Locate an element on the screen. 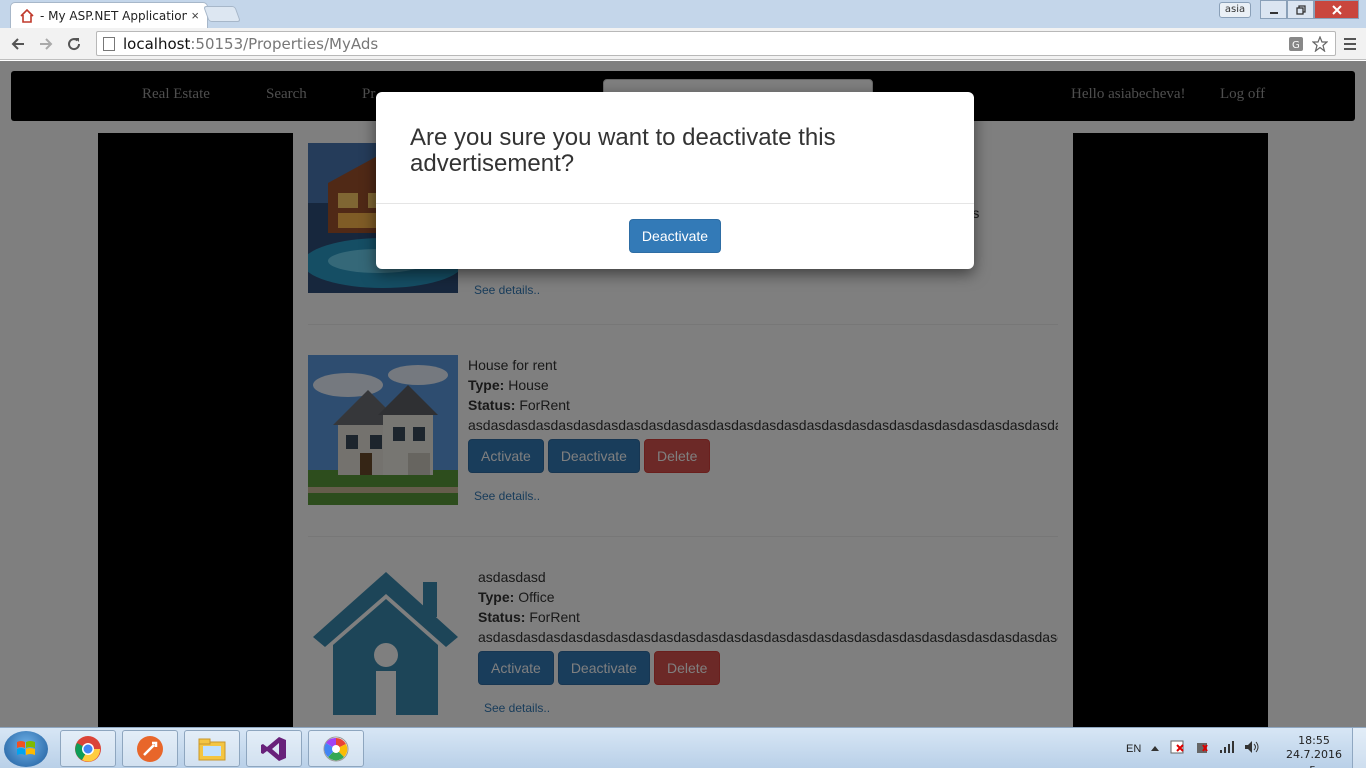 This screenshot has height=768, width=1366. profile-badge: asia is located at coordinates (1235, 10).